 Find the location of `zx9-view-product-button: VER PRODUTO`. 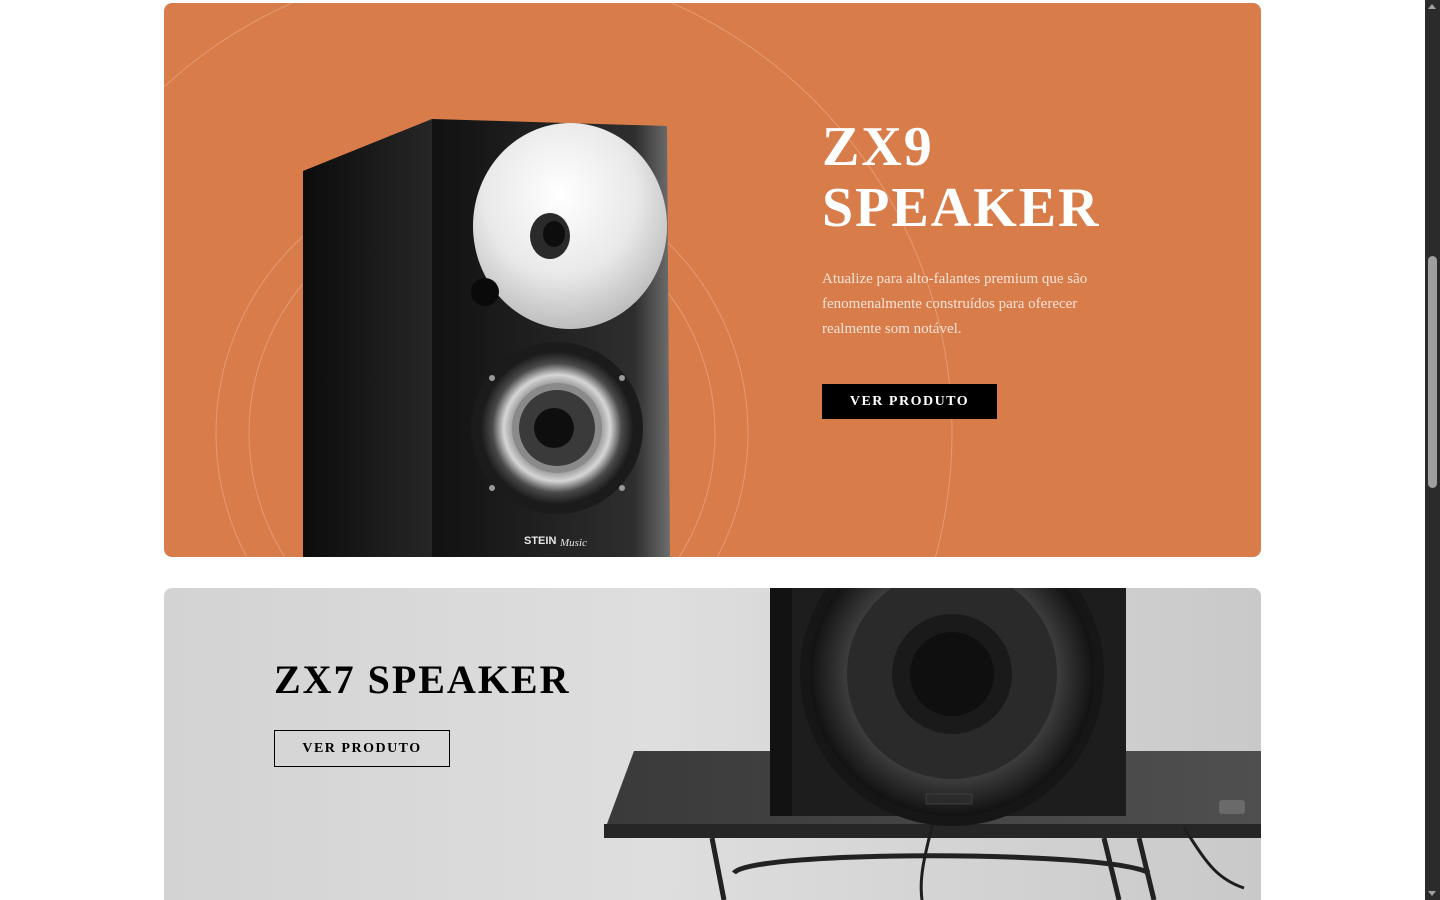

zx9-view-product-button: VER PRODUTO is located at coordinates (909, 401).